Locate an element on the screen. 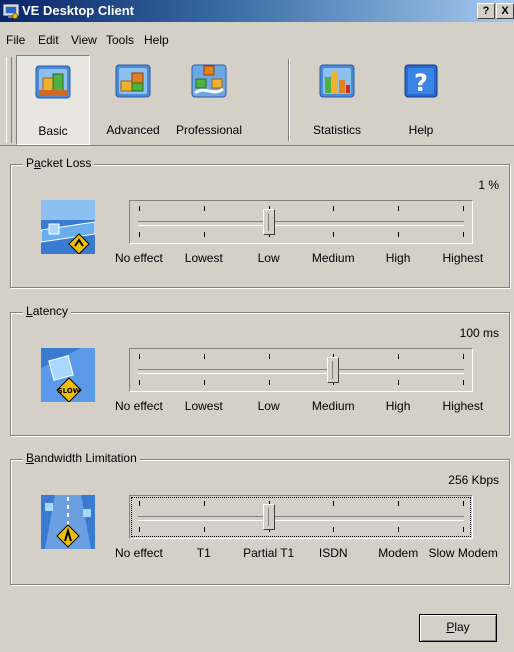  latency-stop-1: Lowest is located at coordinates (203, 406).